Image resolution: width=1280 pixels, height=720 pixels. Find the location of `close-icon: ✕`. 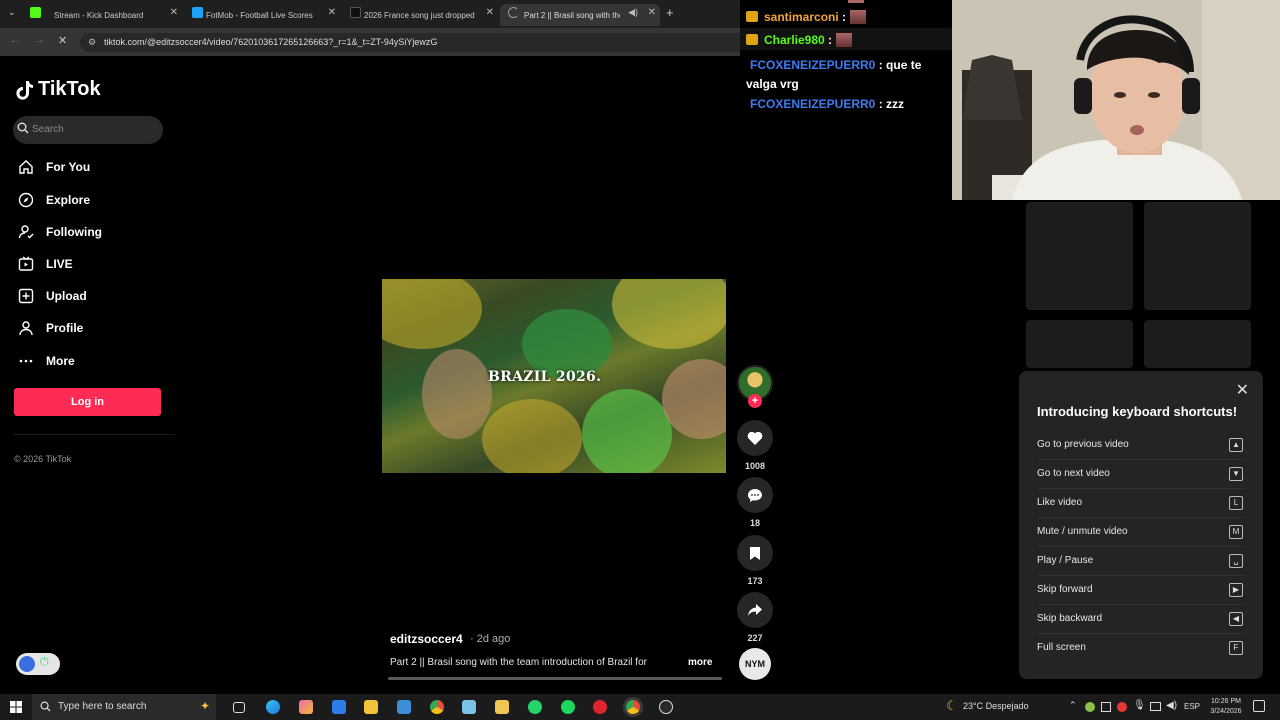

close-icon: ✕ is located at coordinates (1242, 390).